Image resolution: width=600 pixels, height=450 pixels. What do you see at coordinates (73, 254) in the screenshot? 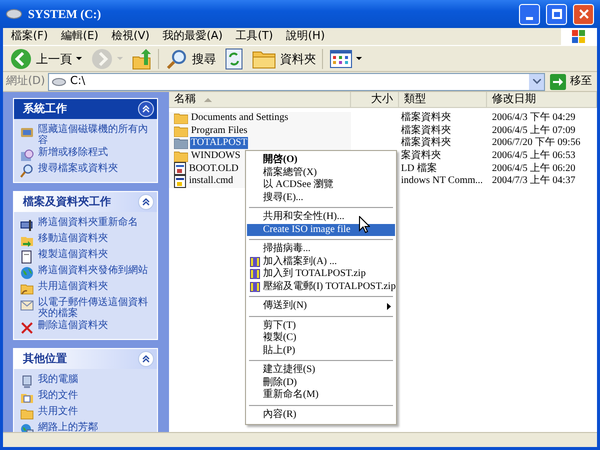
I see `task-link: 複製這個資料夾` at bounding box center [73, 254].